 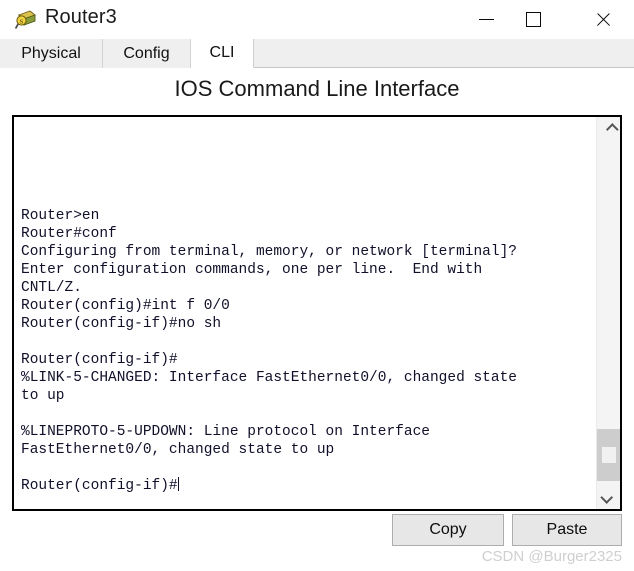 I want to click on minimize-icon, so click(x=486, y=19).